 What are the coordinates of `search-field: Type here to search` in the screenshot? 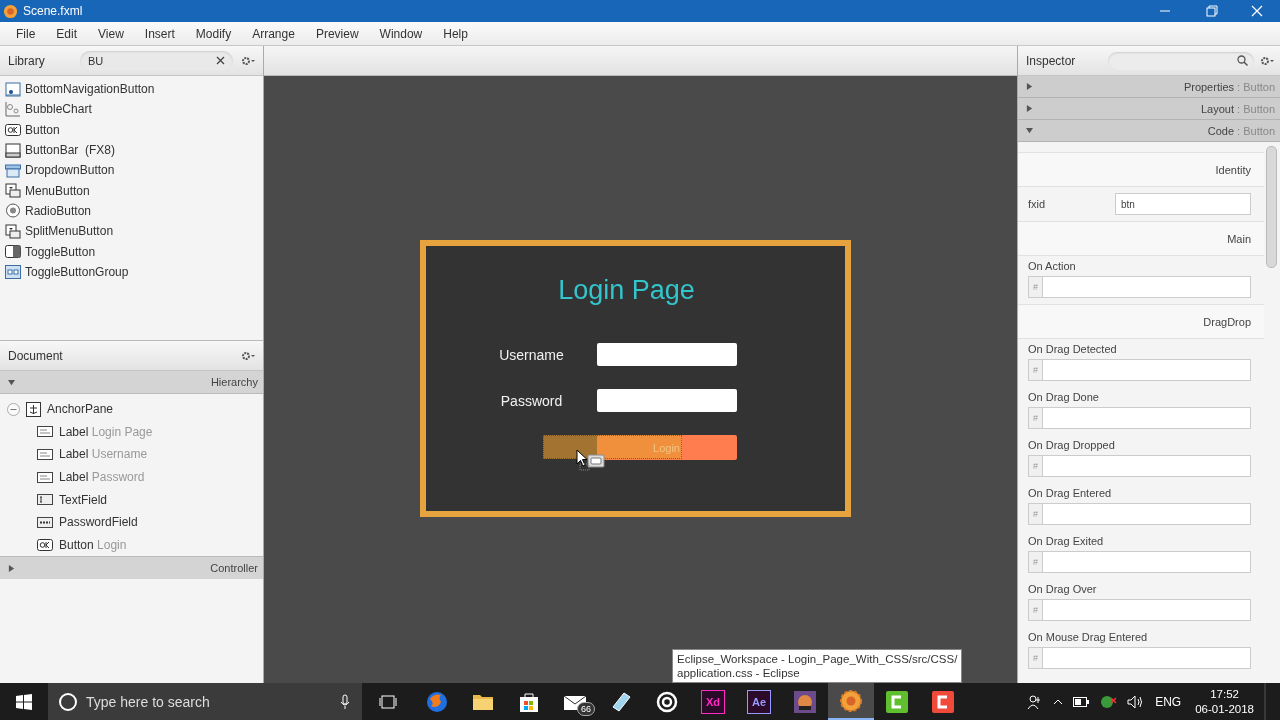 It's located at (205, 701).